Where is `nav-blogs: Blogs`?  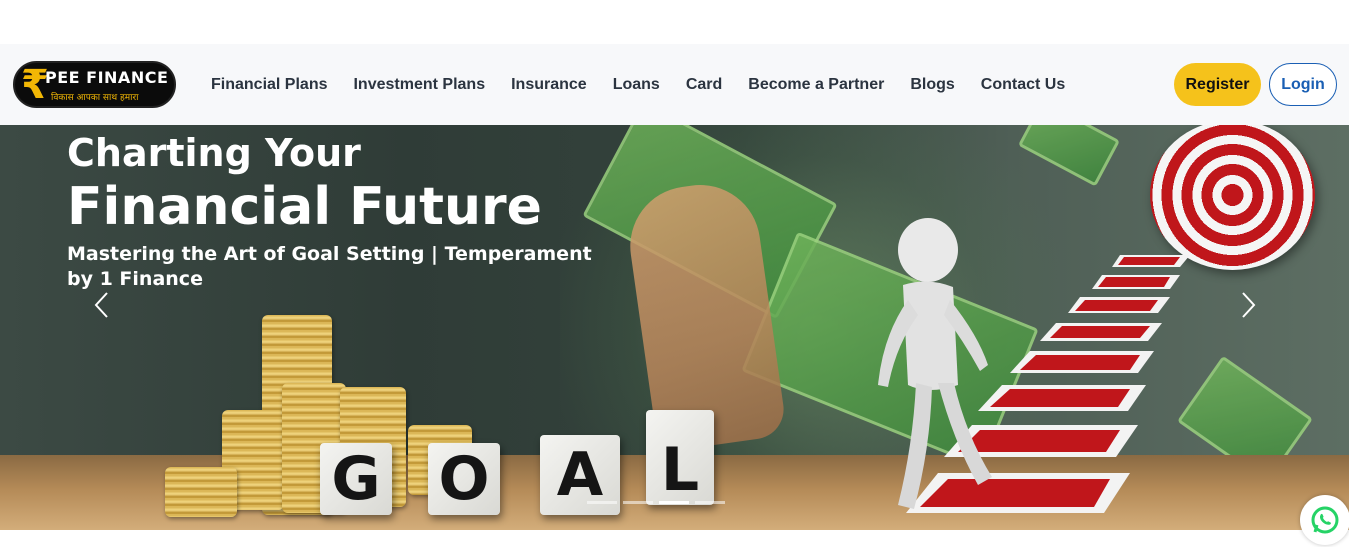 nav-blogs: Blogs is located at coordinates (932, 85).